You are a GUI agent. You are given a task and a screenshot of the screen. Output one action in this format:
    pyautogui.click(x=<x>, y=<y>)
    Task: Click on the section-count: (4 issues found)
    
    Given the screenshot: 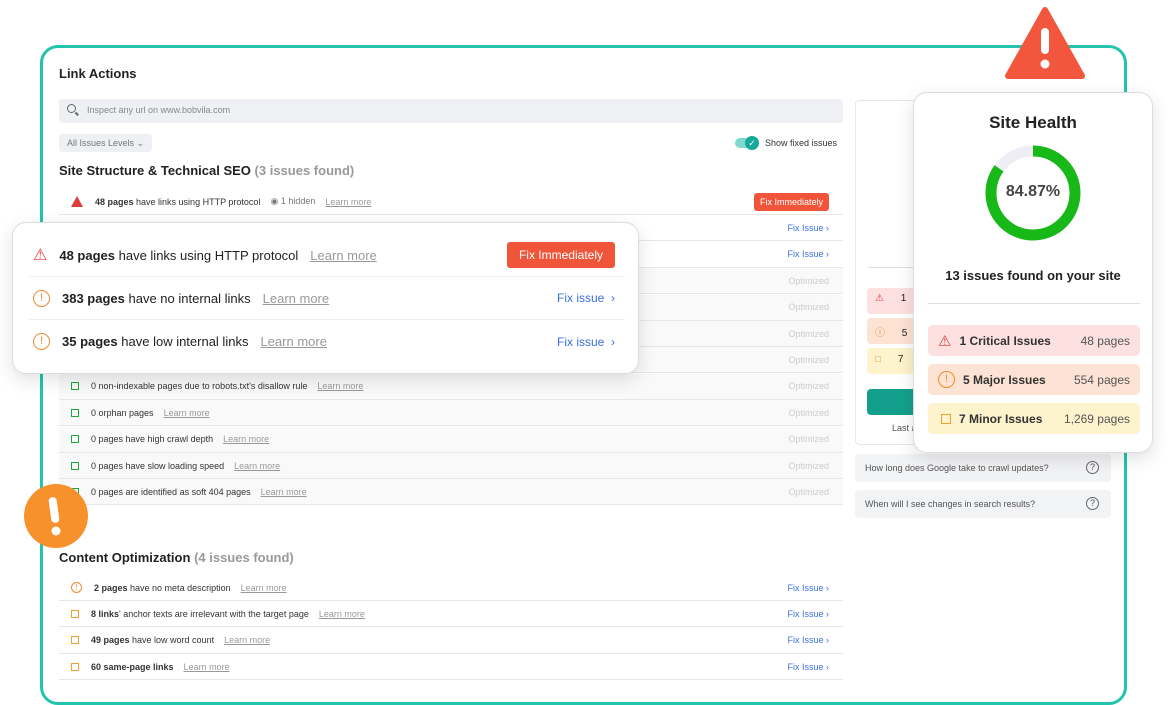 What is the action you would take?
    pyautogui.click(x=244, y=557)
    